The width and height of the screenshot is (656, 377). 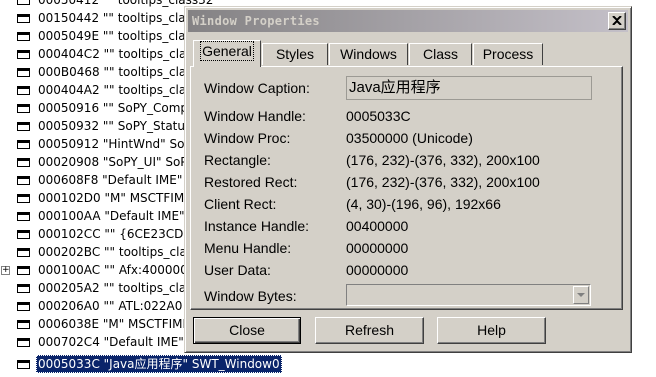 I want to click on user-data-value: 00000000, so click(x=377, y=270).